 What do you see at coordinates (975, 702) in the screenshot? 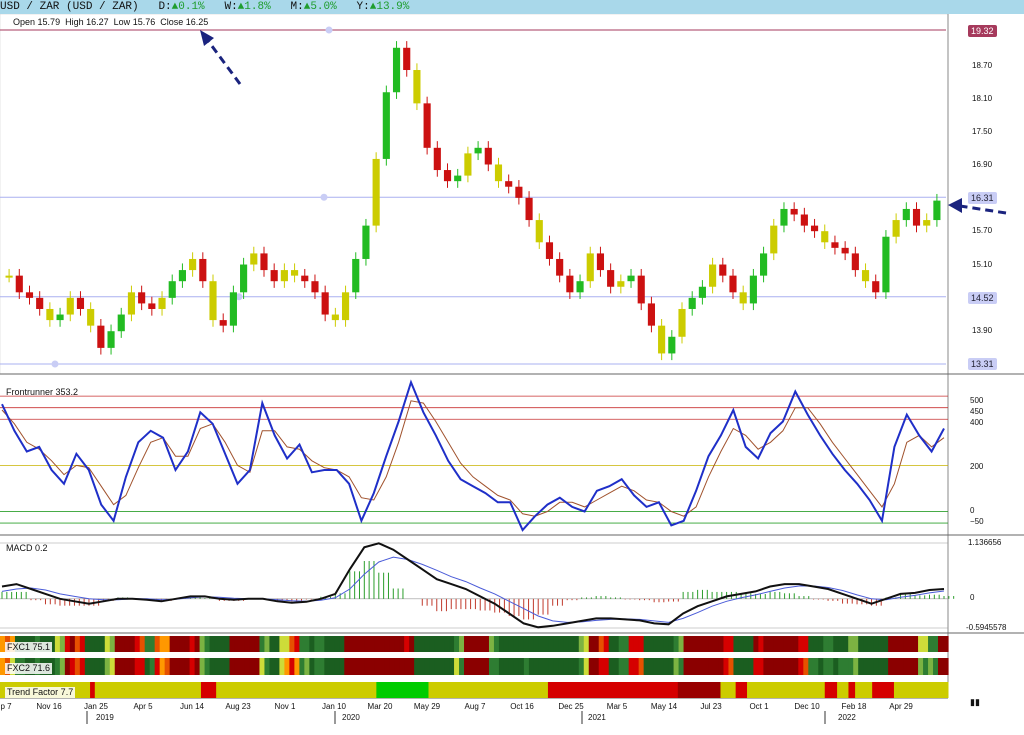
I see `pause-icon: ▮▮` at bounding box center [975, 702].